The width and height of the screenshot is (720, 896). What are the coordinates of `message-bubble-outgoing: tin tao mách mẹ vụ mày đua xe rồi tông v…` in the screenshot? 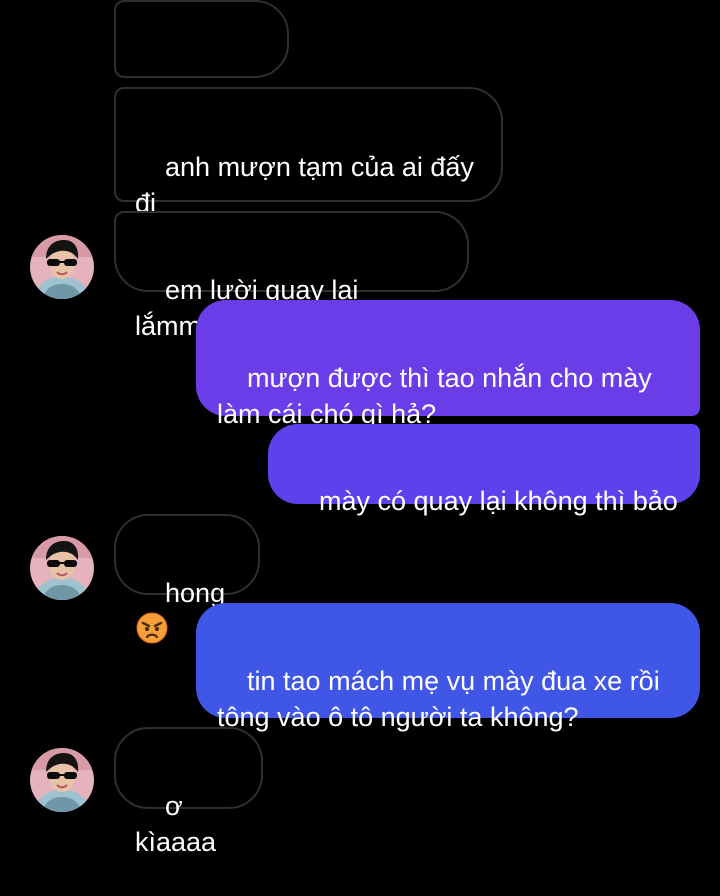 It's located at (448, 667).